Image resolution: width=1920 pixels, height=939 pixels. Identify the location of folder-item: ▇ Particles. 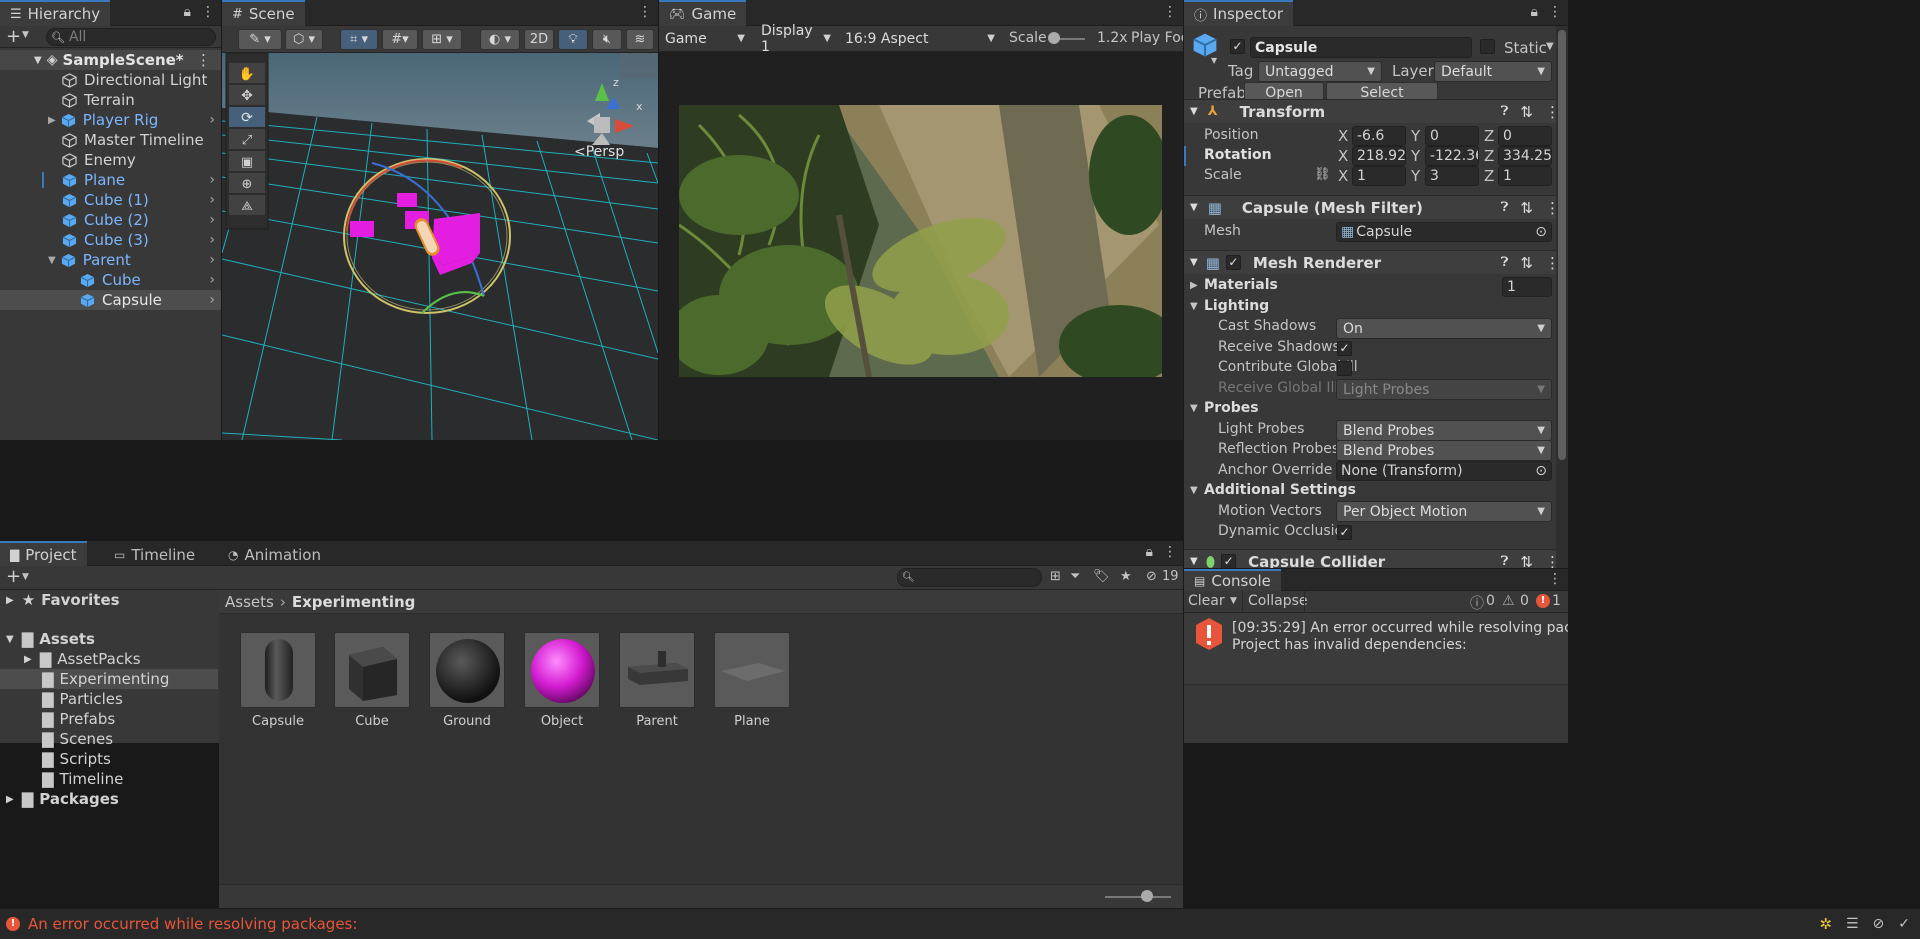
(109, 699).